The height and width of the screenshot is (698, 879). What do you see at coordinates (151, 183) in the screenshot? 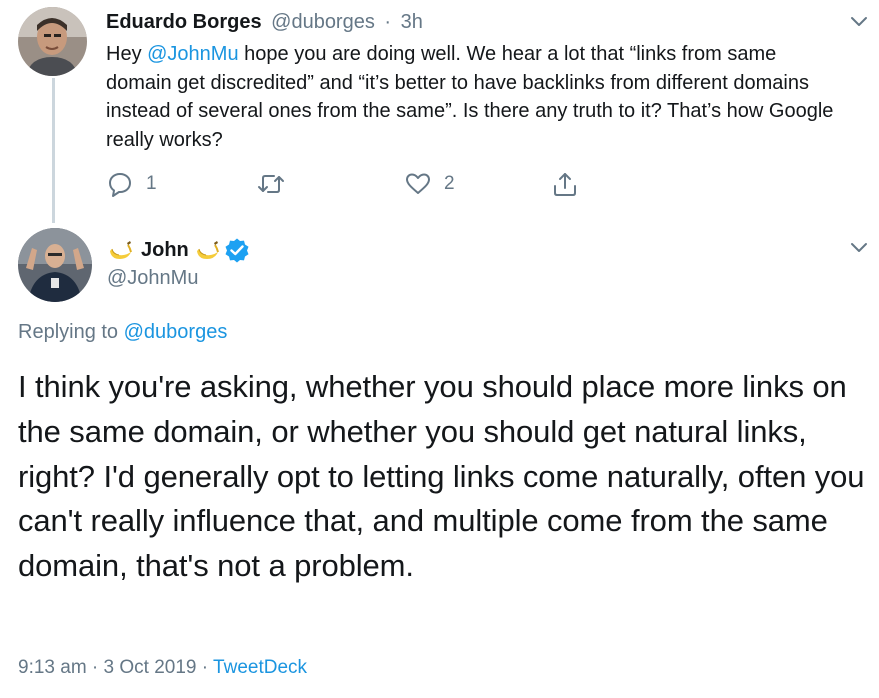
I see `reply-count: 1` at bounding box center [151, 183].